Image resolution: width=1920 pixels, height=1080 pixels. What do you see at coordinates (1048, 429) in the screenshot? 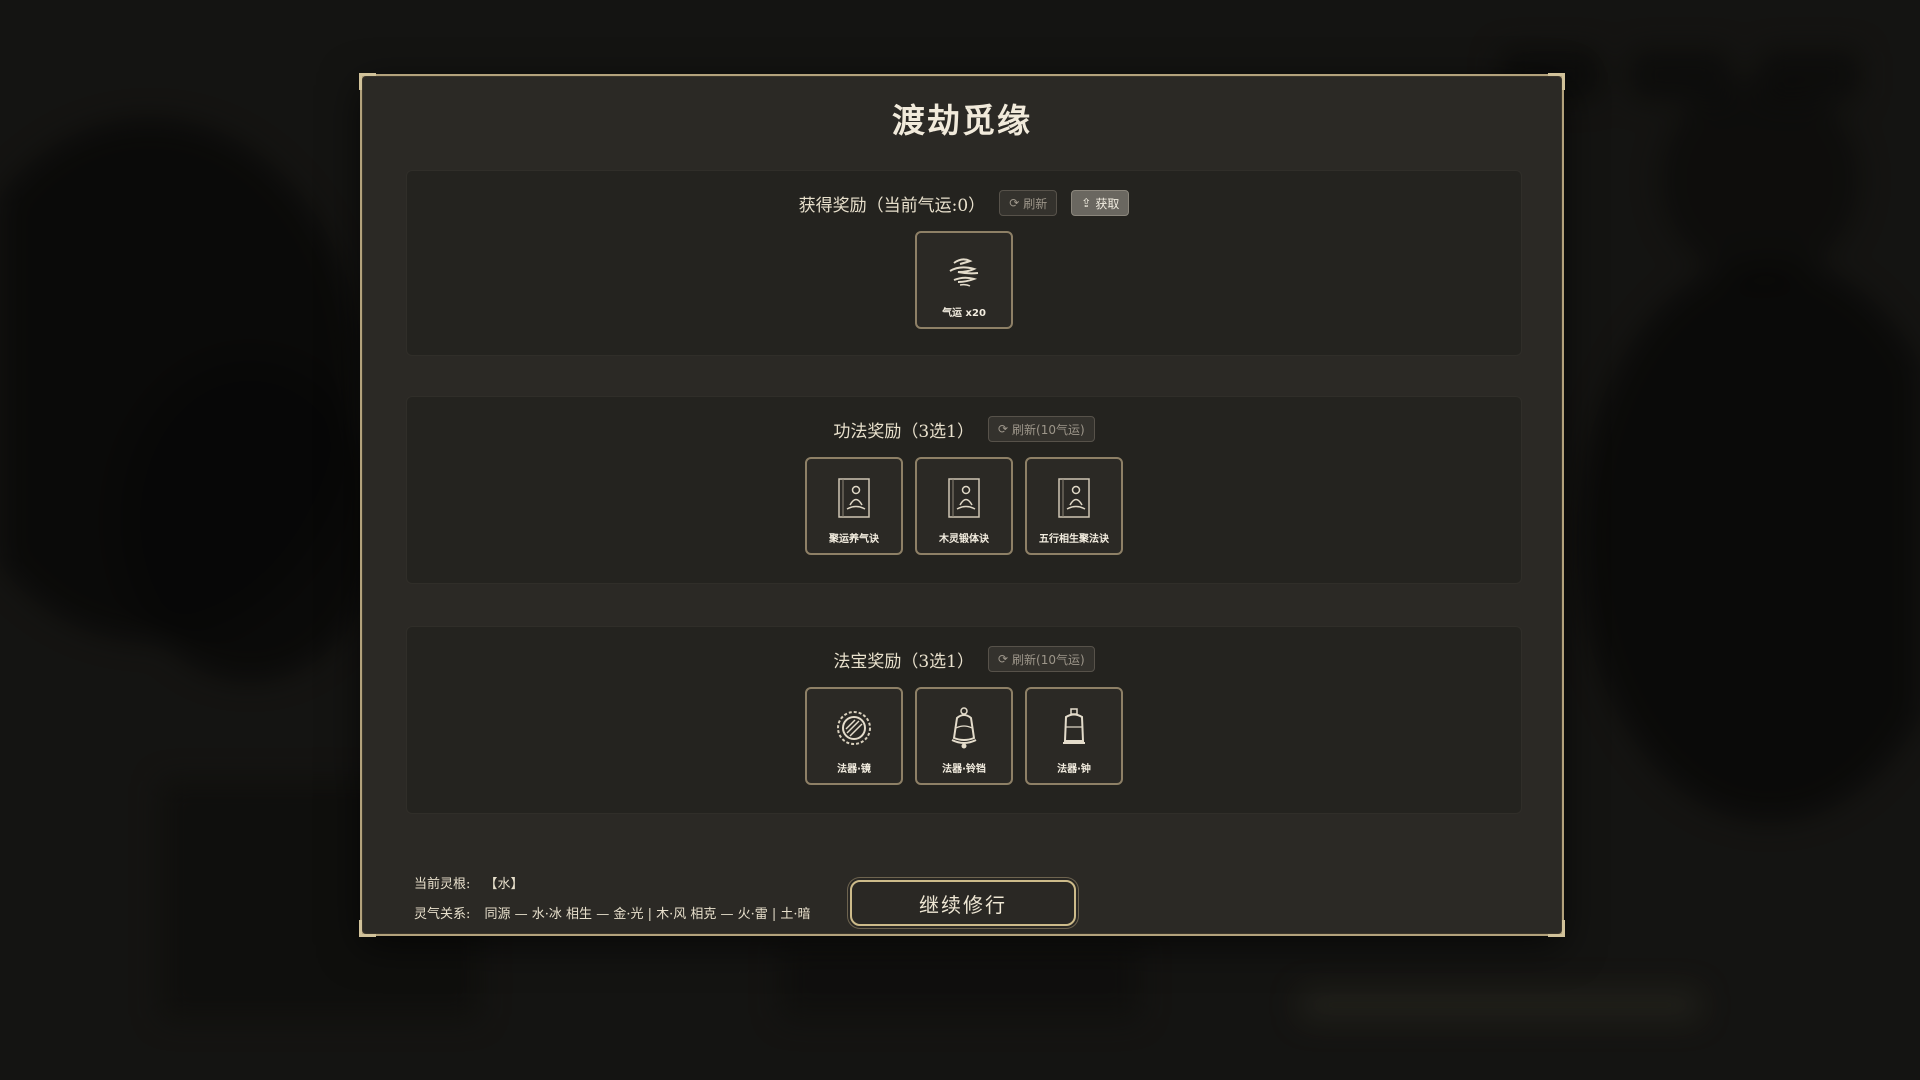
I see `technique-refresh-label: 刷新(10气运)` at bounding box center [1048, 429].